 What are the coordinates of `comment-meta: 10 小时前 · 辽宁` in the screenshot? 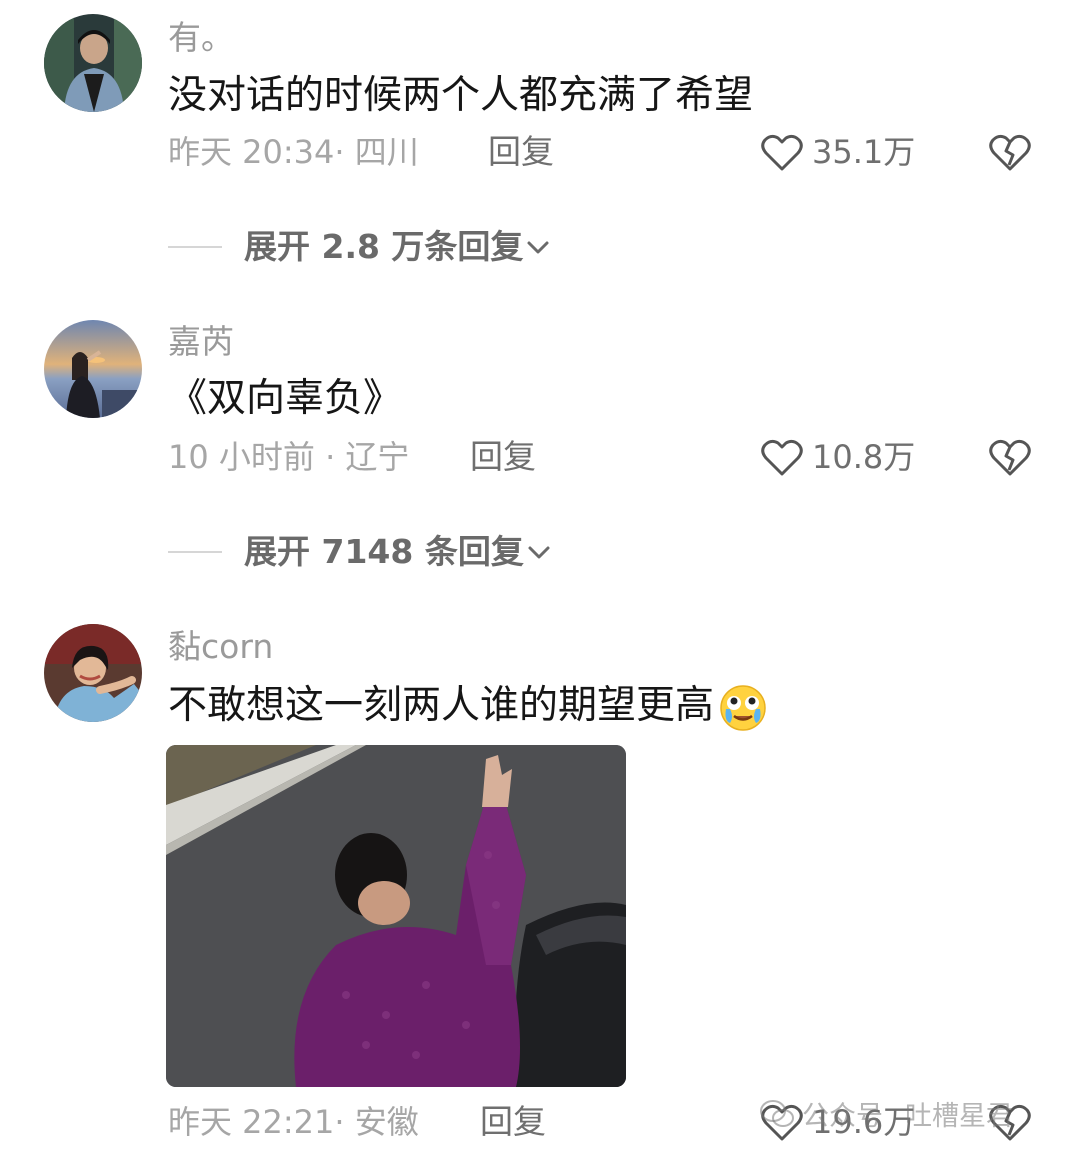 It's located at (289, 457).